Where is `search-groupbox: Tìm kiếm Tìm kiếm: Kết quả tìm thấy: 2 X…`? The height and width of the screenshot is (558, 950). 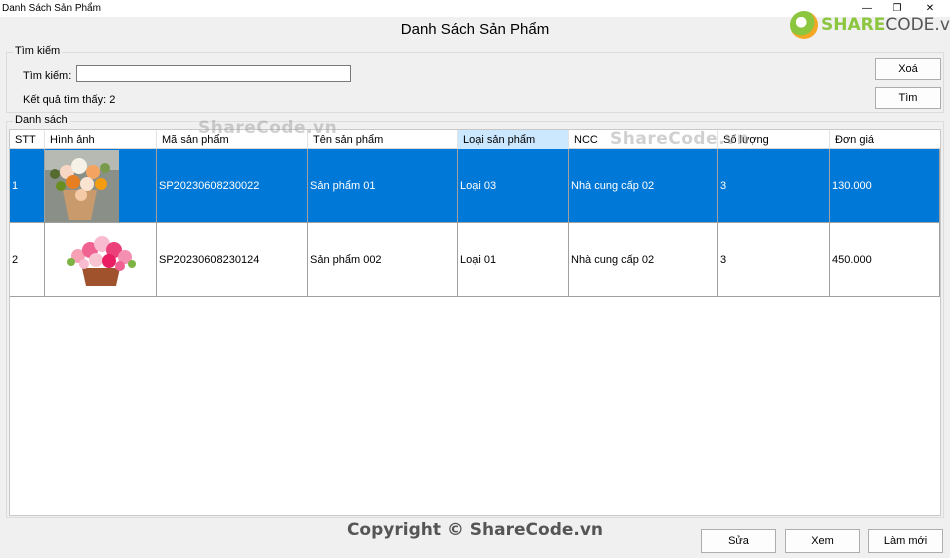 search-groupbox: Tìm kiếm Tìm kiếm: Kết quả tìm thấy: 2 X… is located at coordinates (475, 79).